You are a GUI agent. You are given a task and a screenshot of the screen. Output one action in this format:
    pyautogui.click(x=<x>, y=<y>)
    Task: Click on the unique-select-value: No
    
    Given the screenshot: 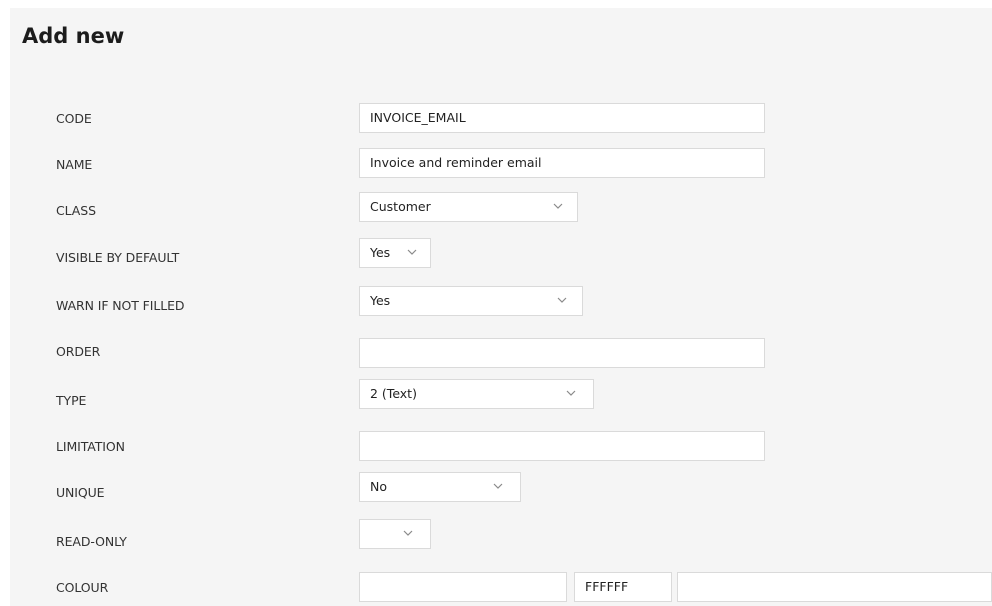 What is the action you would take?
    pyautogui.click(x=378, y=486)
    